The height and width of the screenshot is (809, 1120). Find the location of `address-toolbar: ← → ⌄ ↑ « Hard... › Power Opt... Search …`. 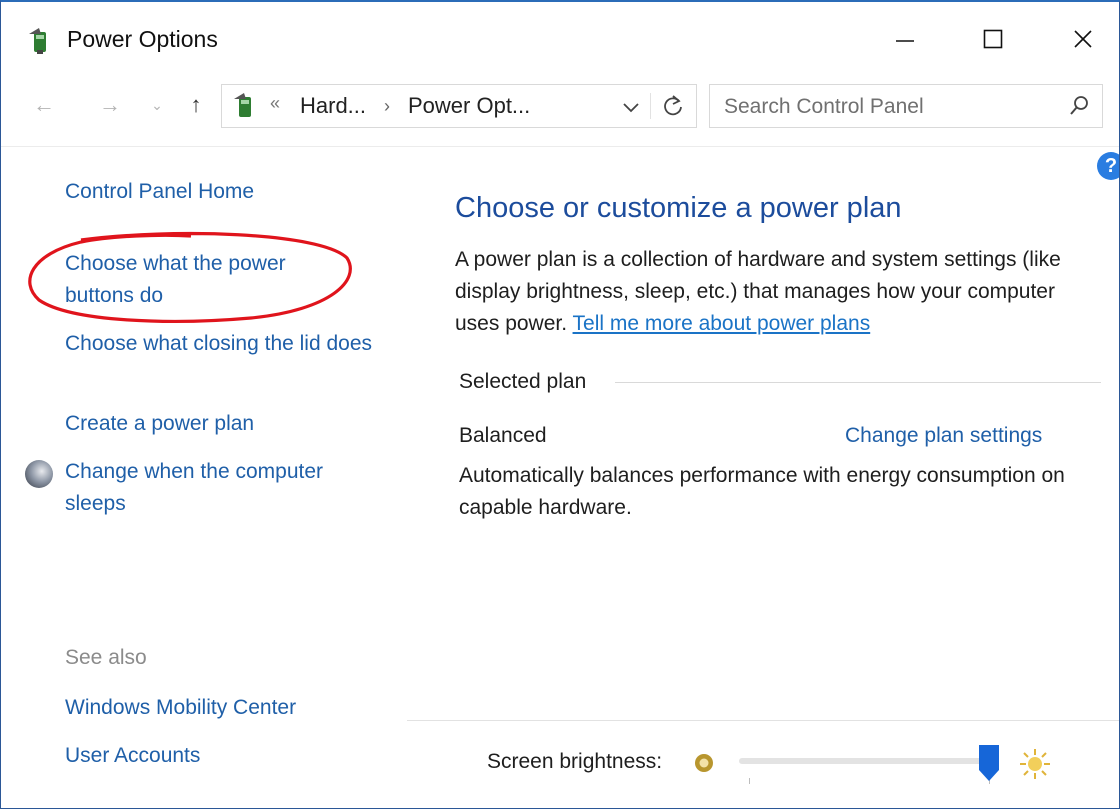

address-toolbar: ← → ⌄ ↑ « Hard... › Power Opt... Search … is located at coordinates (560, 106).